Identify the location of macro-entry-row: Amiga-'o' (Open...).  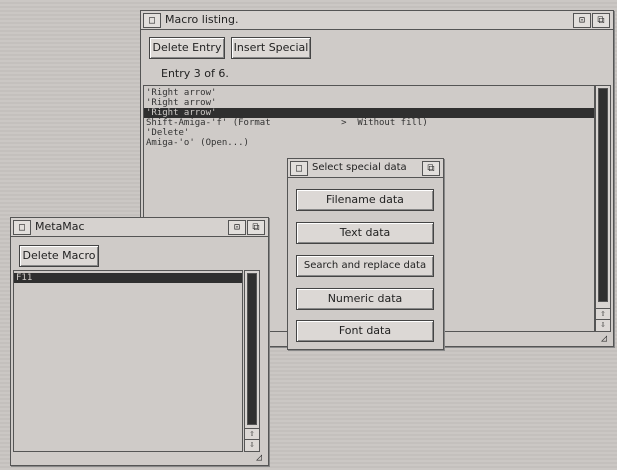
(197, 143).